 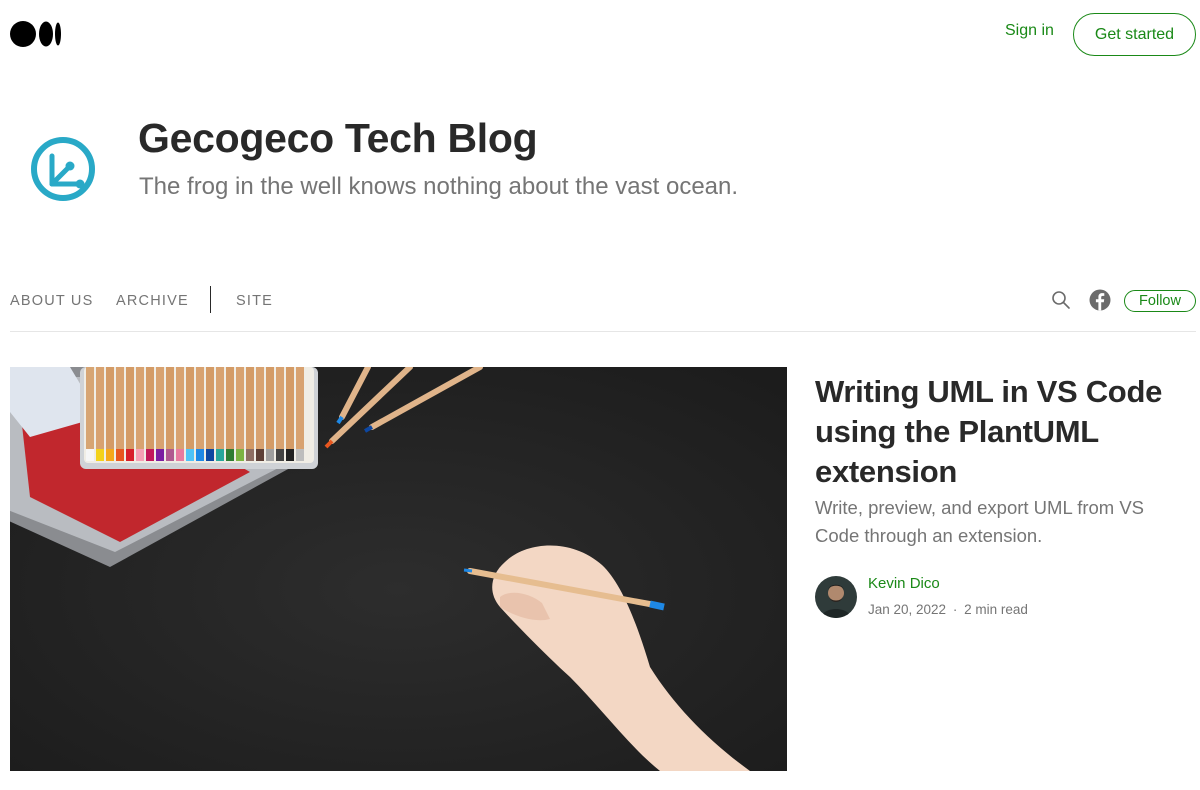 What do you see at coordinates (1100, 300) in the screenshot?
I see `facebook-icon` at bounding box center [1100, 300].